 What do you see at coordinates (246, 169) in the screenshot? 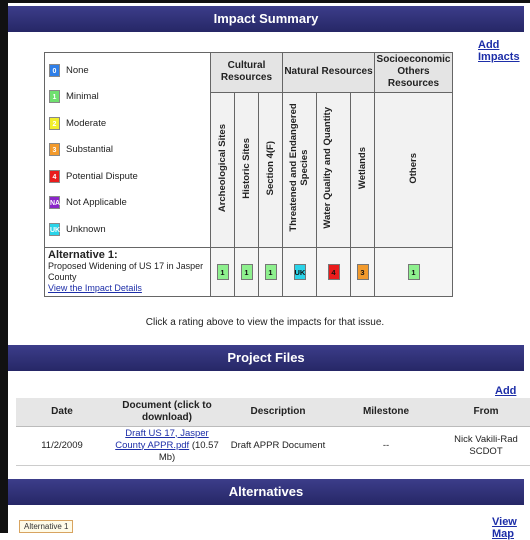
I see `column-historic-sites: Historic Sites` at bounding box center [246, 169].